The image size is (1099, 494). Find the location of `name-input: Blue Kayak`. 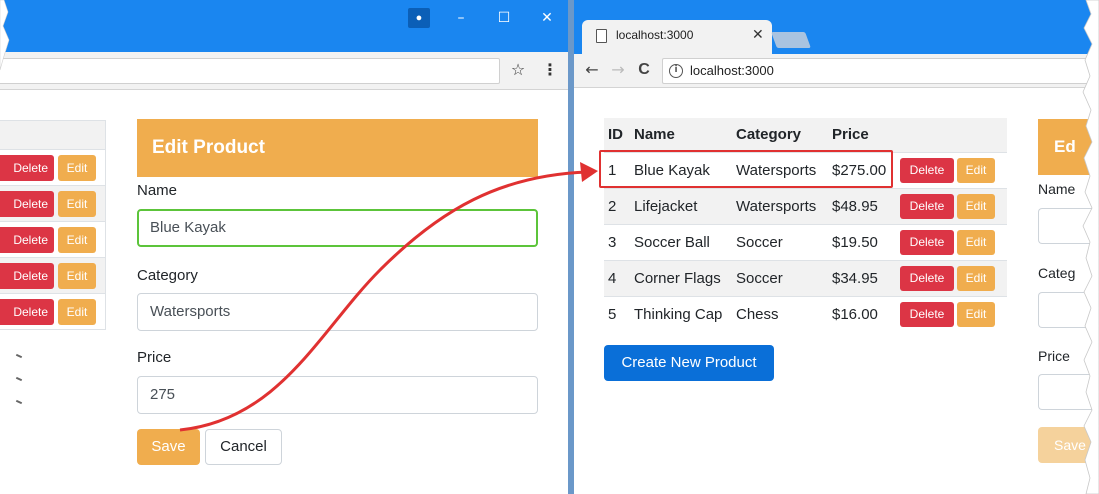

name-input: Blue Kayak is located at coordinates (337, 228).